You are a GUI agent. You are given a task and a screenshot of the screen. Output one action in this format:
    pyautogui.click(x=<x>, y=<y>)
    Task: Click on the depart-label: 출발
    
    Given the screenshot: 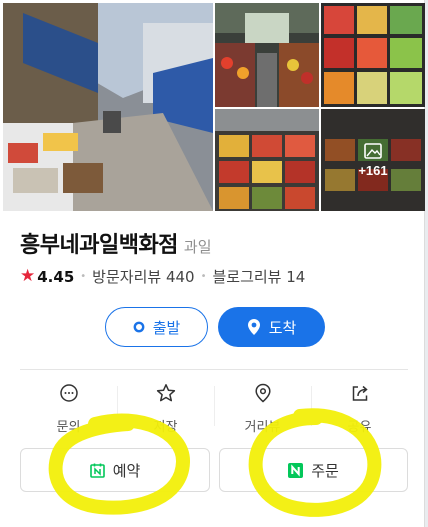 What is the action you would take?
    pyautogui.click(x=166, y=327)
    